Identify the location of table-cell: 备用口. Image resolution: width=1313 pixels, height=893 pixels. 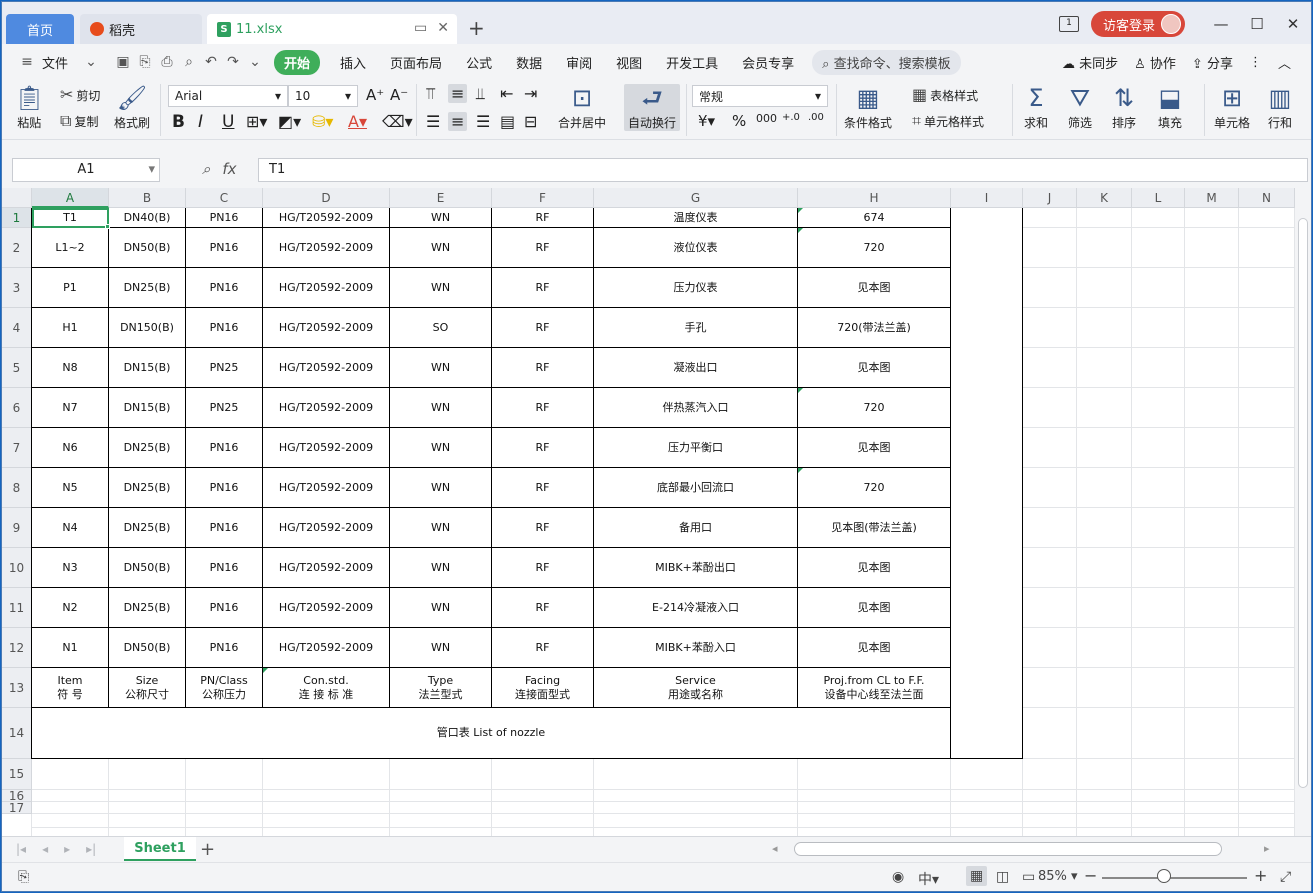
(696, 528).